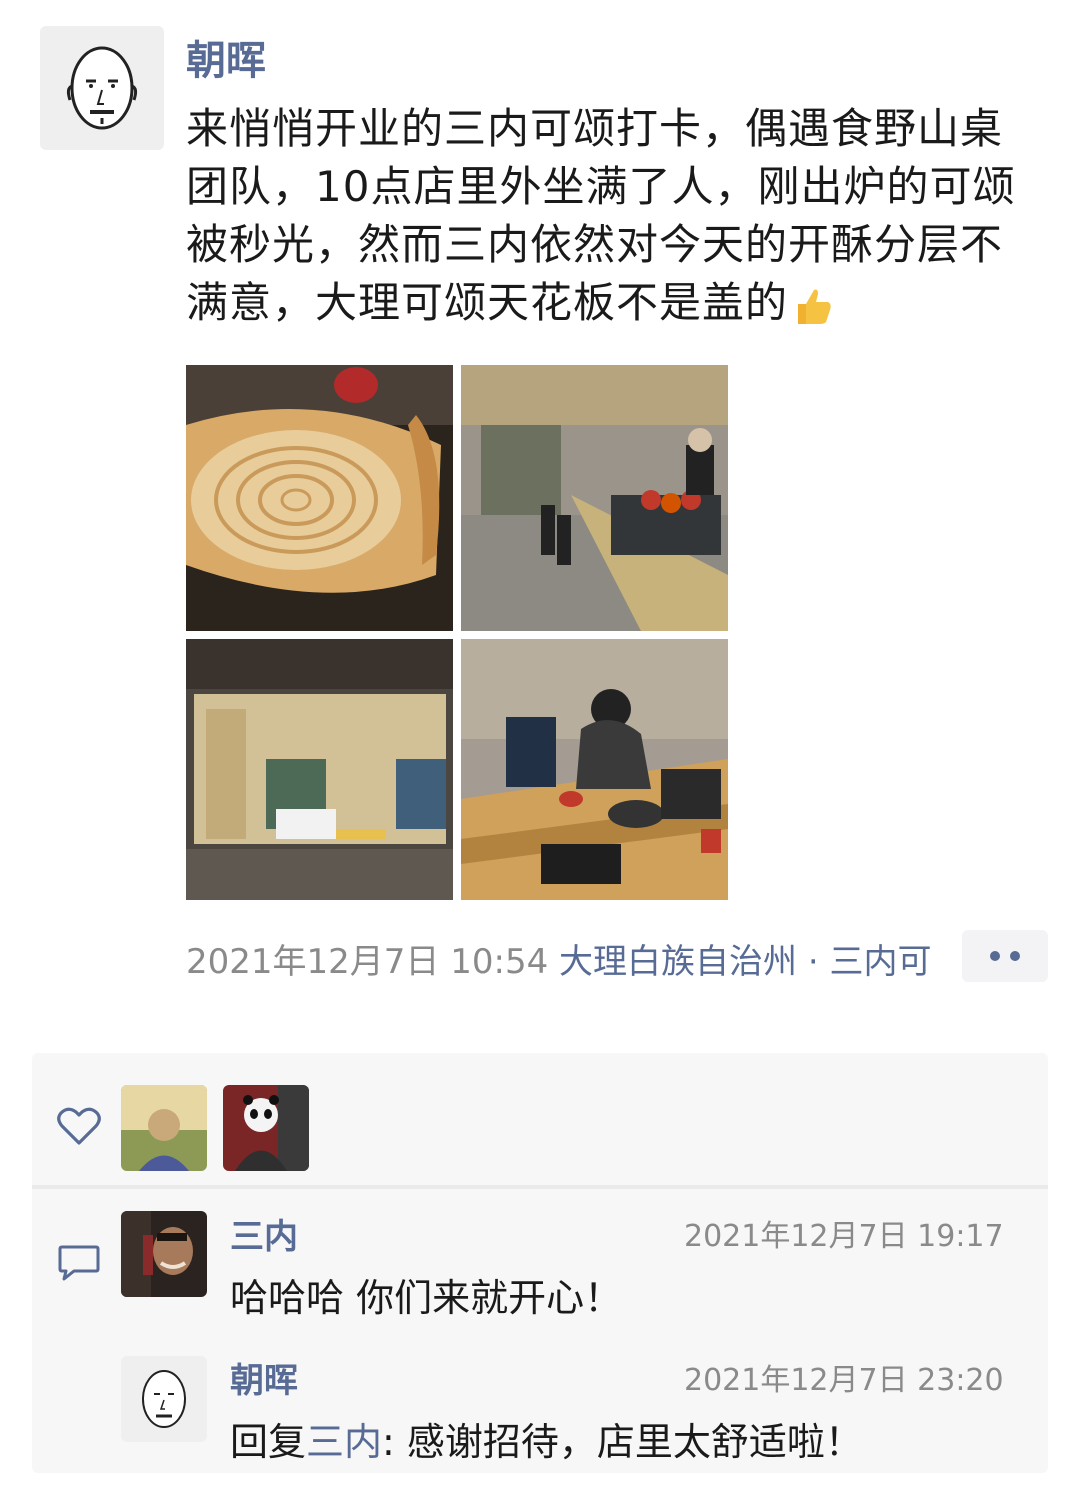  I want to click on post-author-name: 朝晖, so click(226, 57).